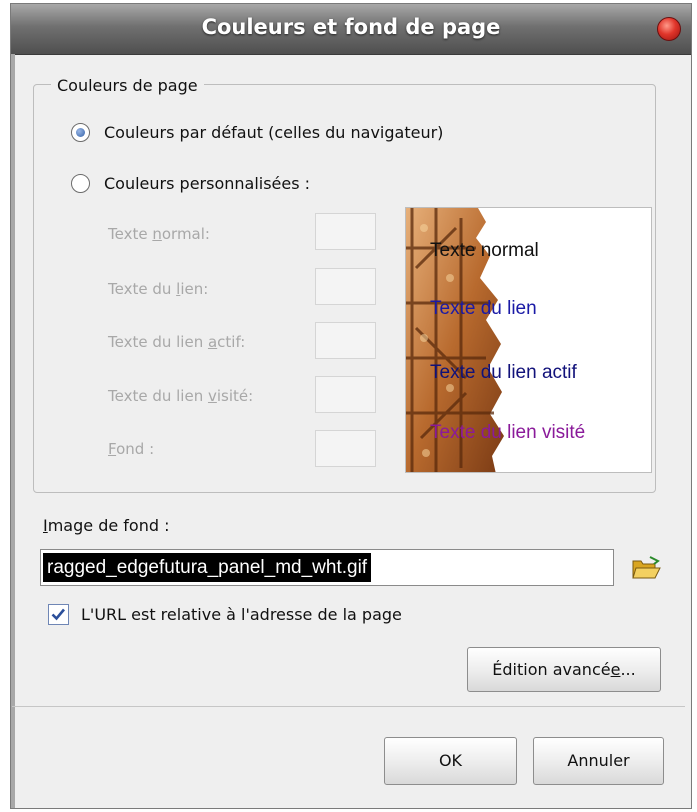  I want to click on default-colors-radio, so click(80, 132).